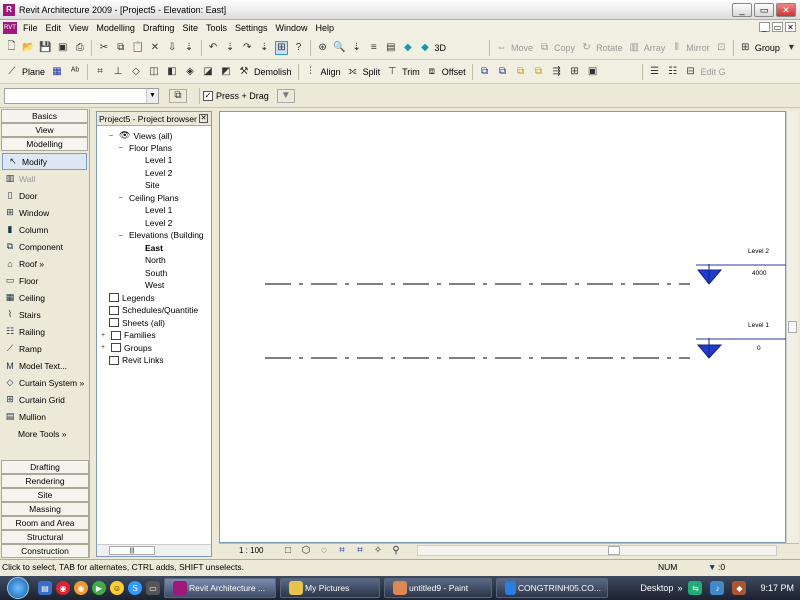 The height and width of the screenshot is (600, 800). I want to click on group-button: Group, so click(767, 48).